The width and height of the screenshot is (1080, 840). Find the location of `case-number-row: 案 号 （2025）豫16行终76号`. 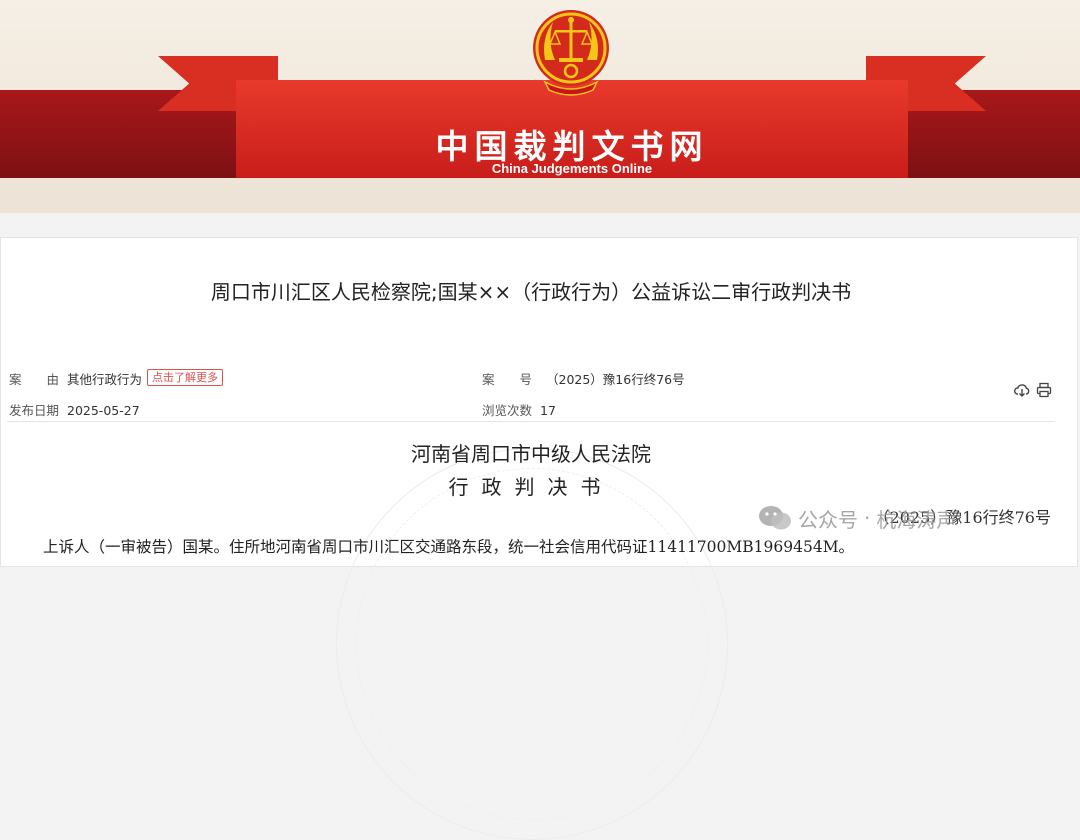

case-number-row: 案 号 （2025）豫16行终76号 is located at coordinates (583, 378).